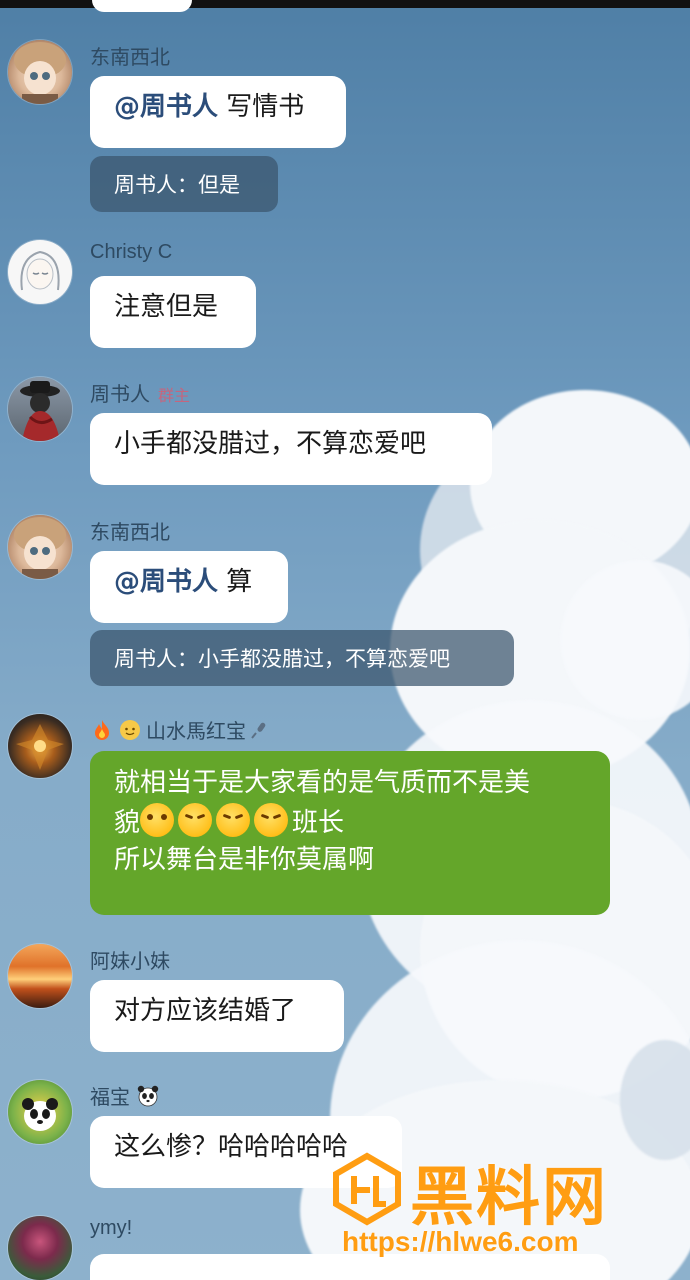 This screenshot has height=1280, width=690. Describe the element at coordinates (111, 1228) in the screenshot. I see `sender-name: ymy!` at that location.